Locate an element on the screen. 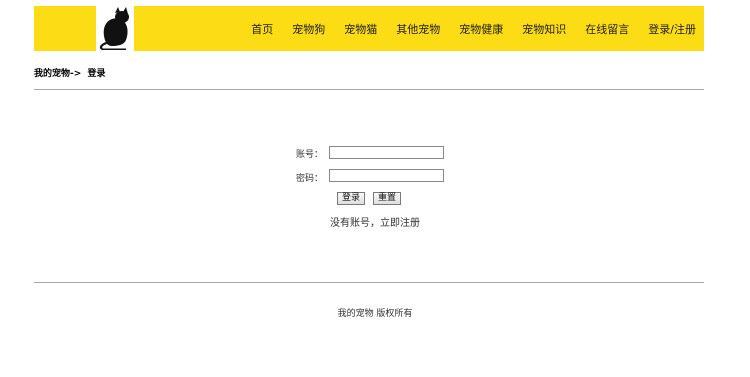 Image resolution: width=750 pixels, height=377 pixels. nav-item-home: 首页 is located at coordinates (262, 29).